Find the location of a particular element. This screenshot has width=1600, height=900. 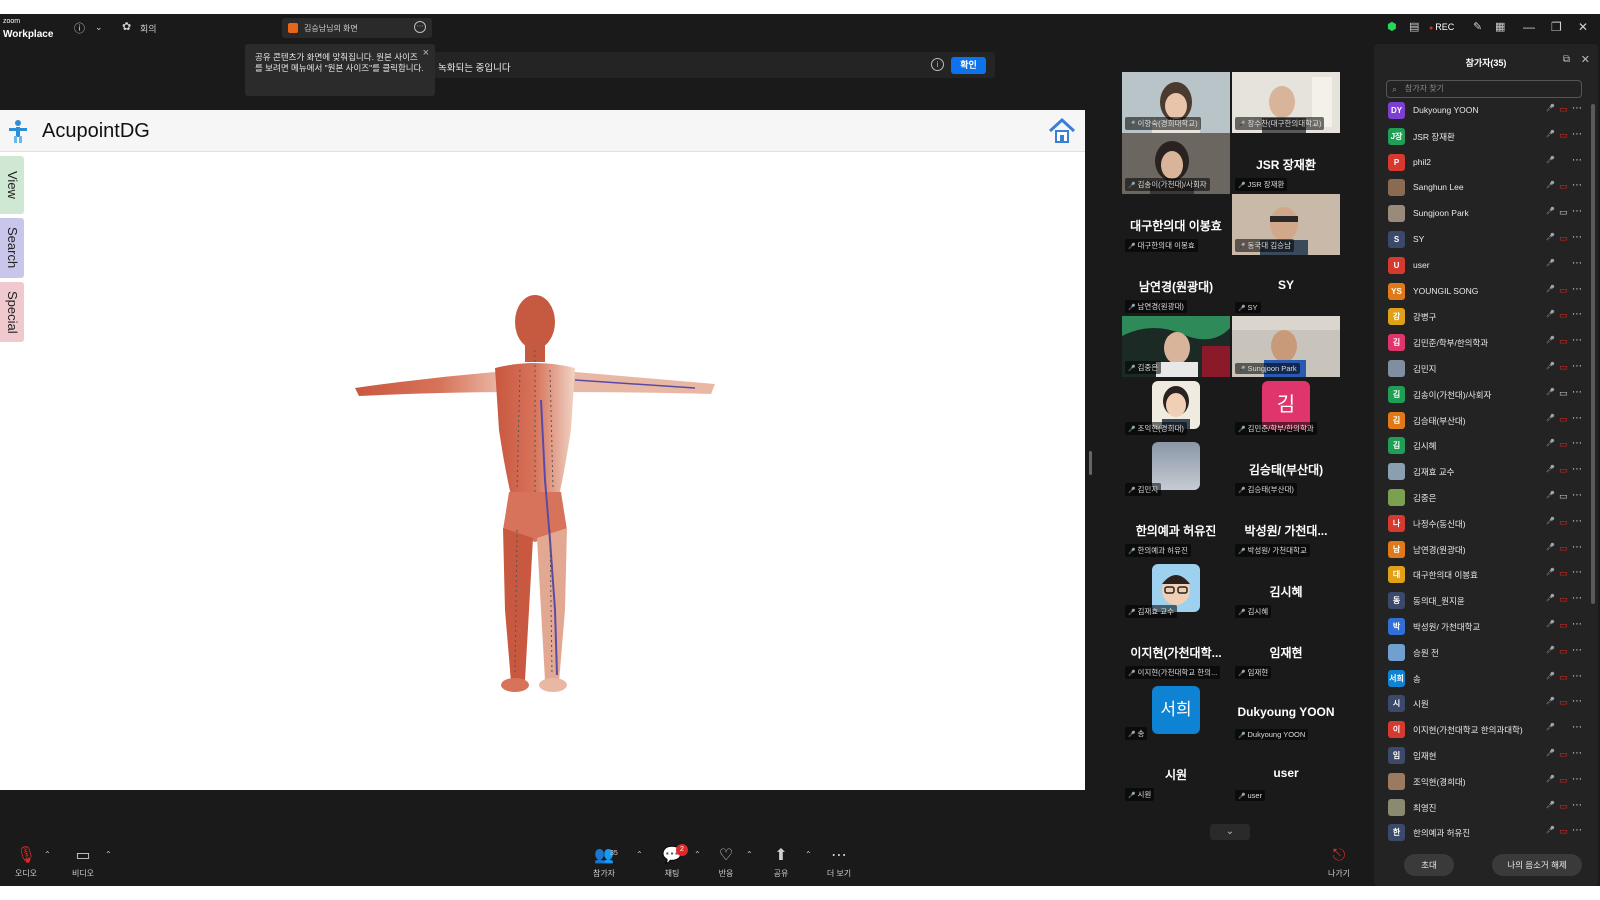

participant-tile: 김중은 is located at coordinates (1176, 346).